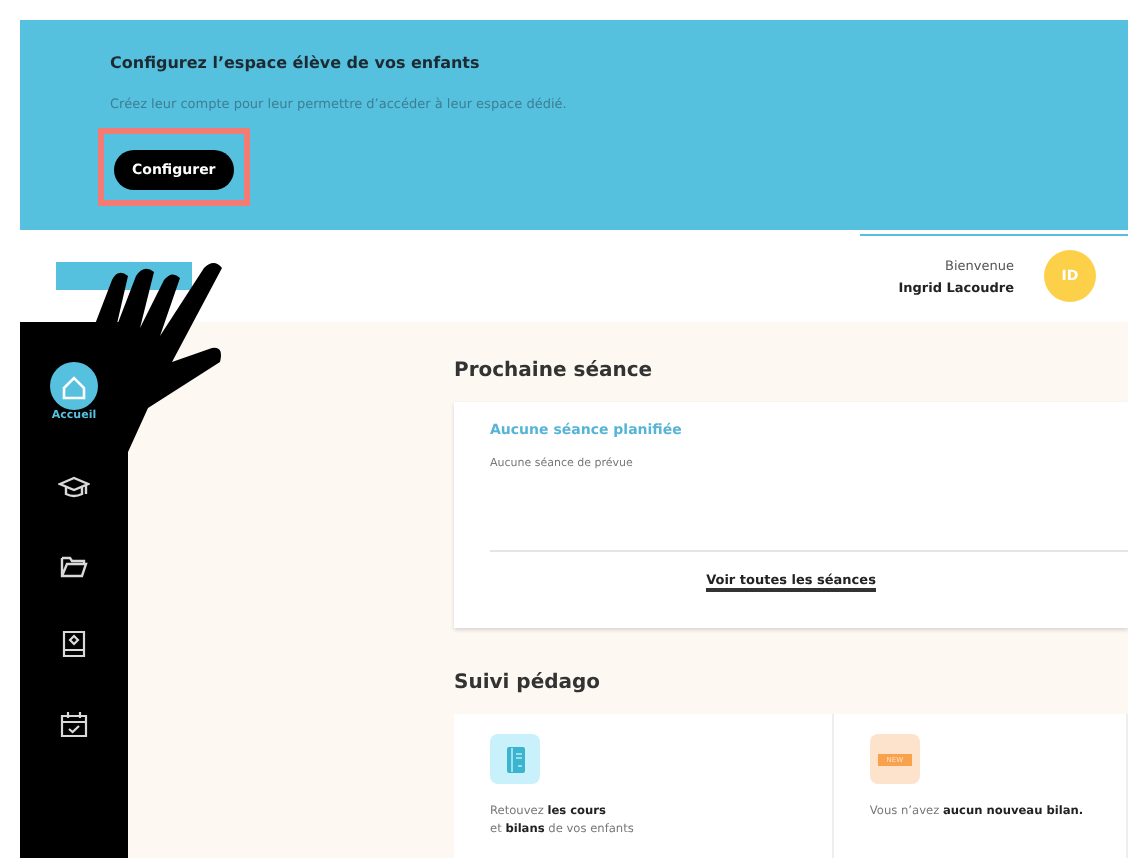 This screenshot has width=1128, height=858. I want to click on graduation-cap-icon, so click(74, 488).